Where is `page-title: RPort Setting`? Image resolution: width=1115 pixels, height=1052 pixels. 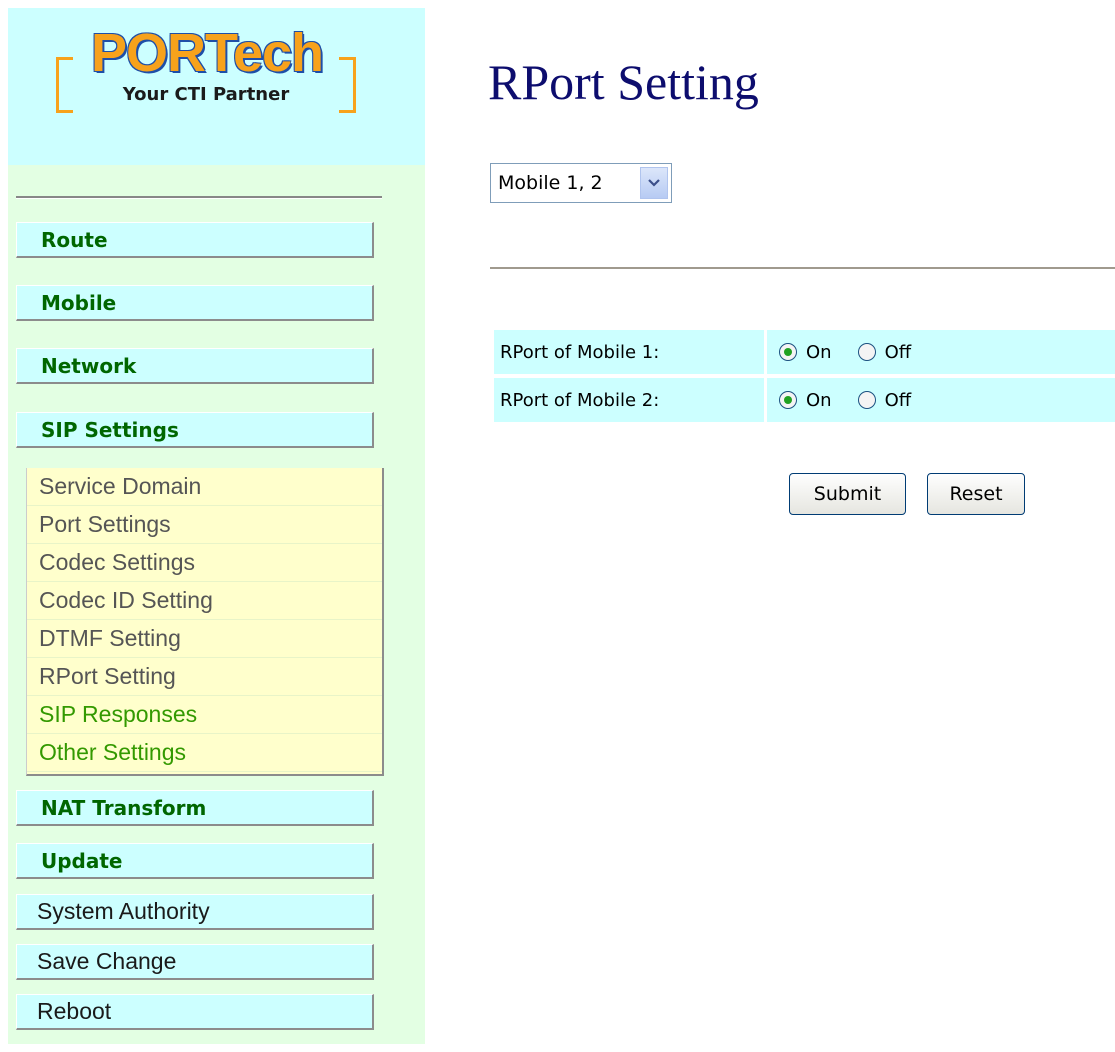 page-title: RPort Setting is located at coordinates (623, 82).